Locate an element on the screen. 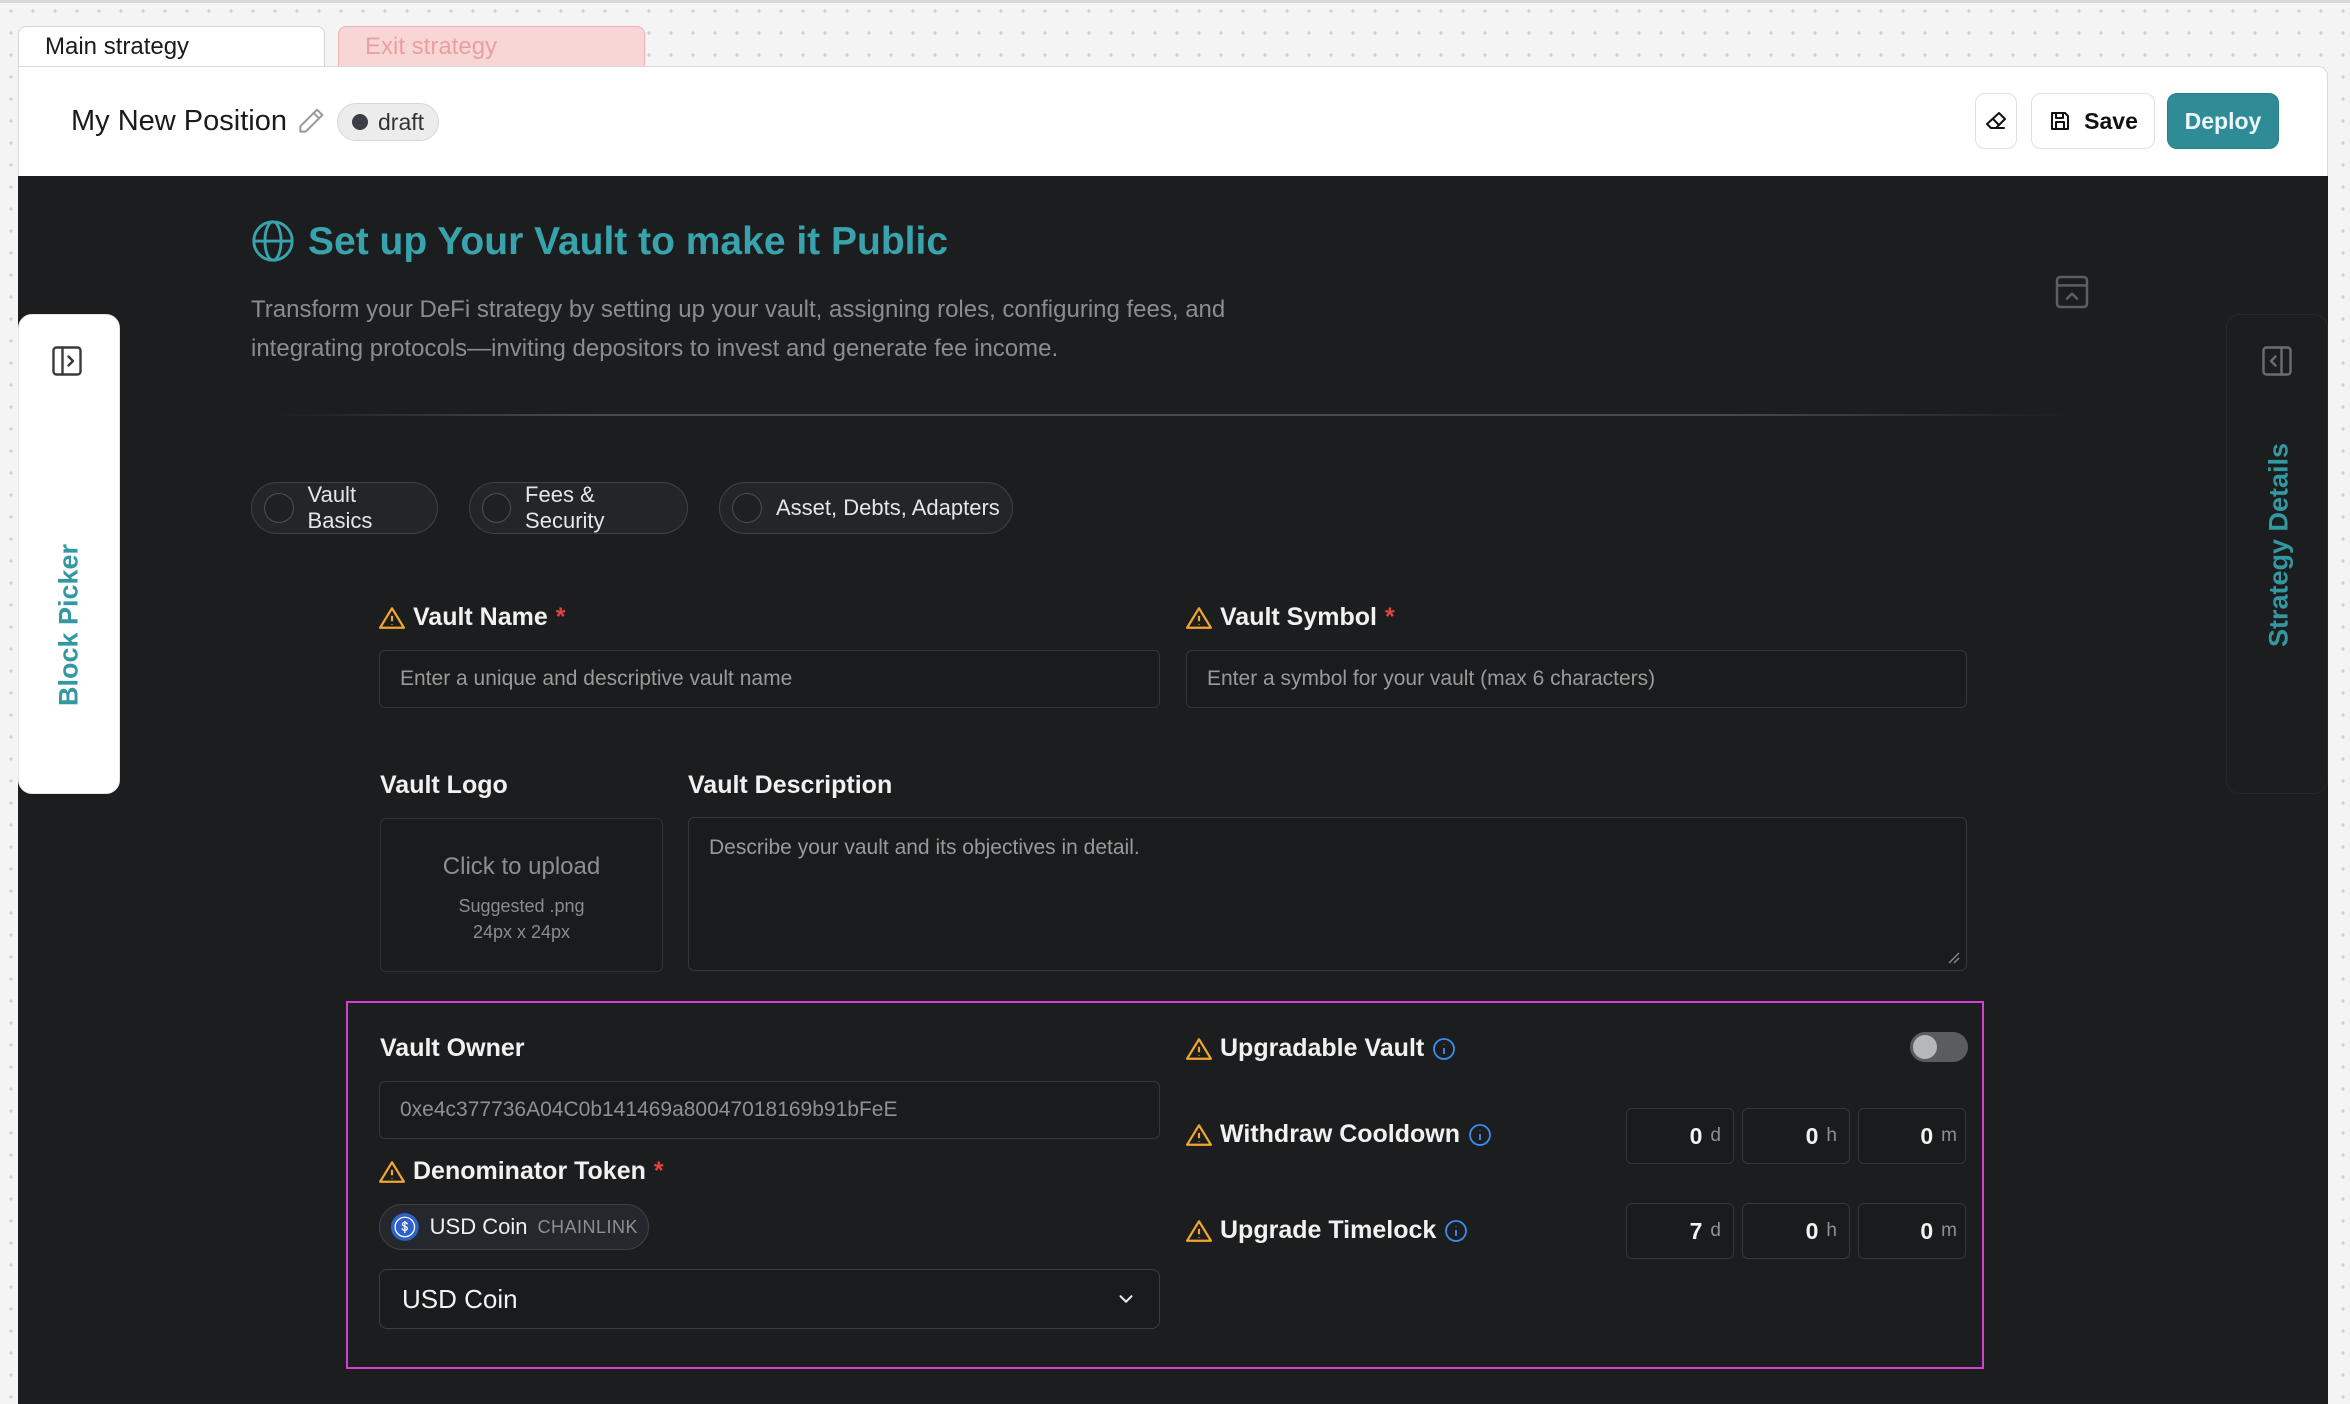 The height and width of the screenshot is (1404, 2350). upgrade-timelock-label: Upgrade Timelock is located at coordinates (1327, 1230).